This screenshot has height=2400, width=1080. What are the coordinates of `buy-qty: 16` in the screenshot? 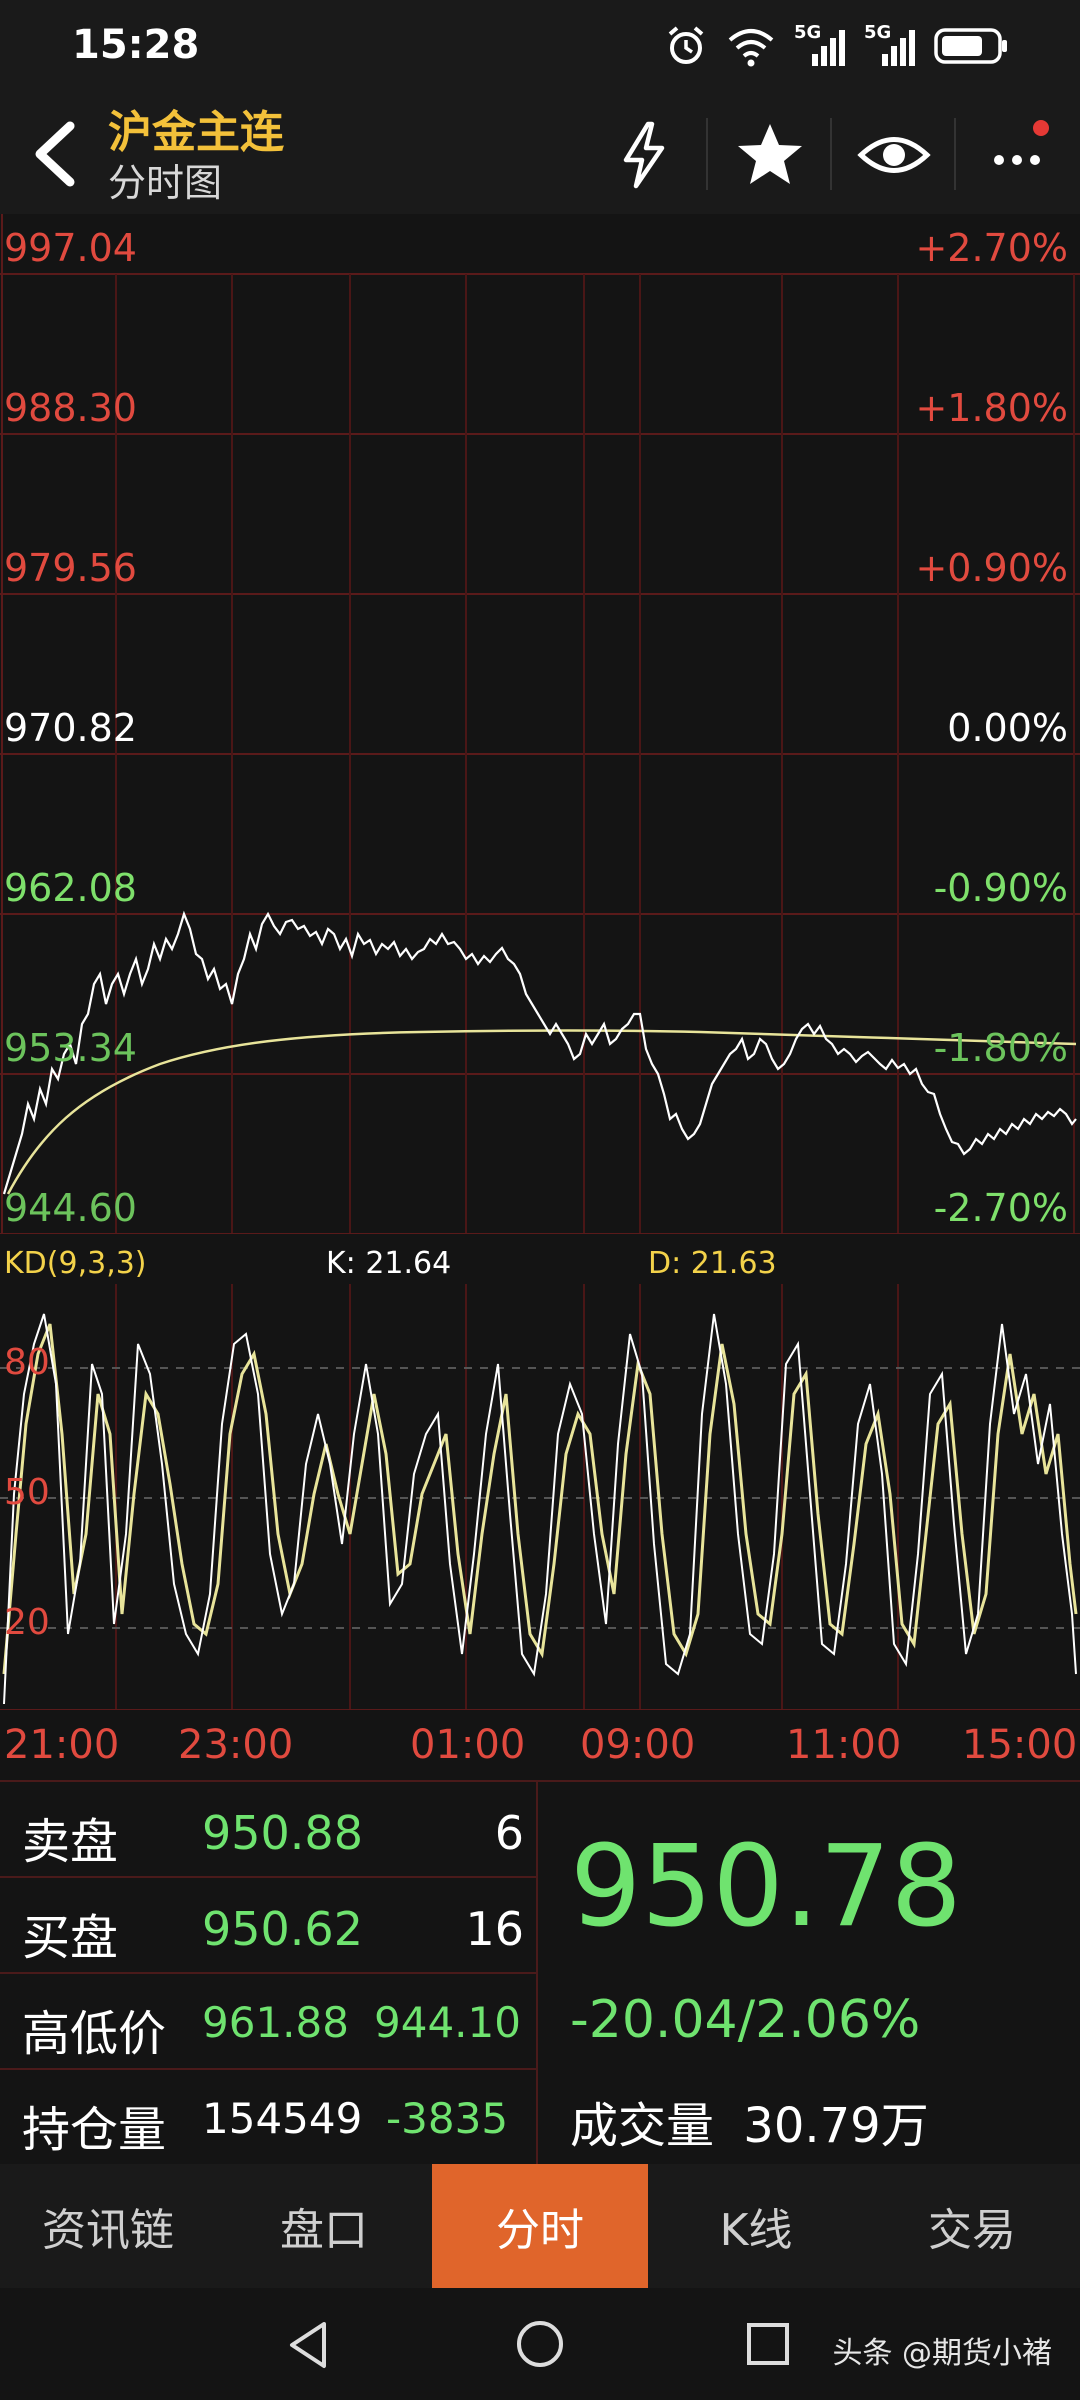 It's located at (494, 1929).